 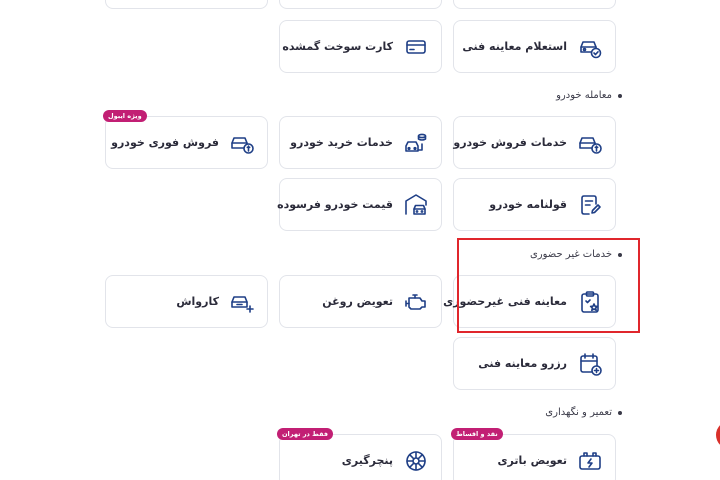 What do you see at coordinates (305, 434) in the screenshot?
I see `badge-tehran-only: فقط در تهران` at bounding box center [305, 434].